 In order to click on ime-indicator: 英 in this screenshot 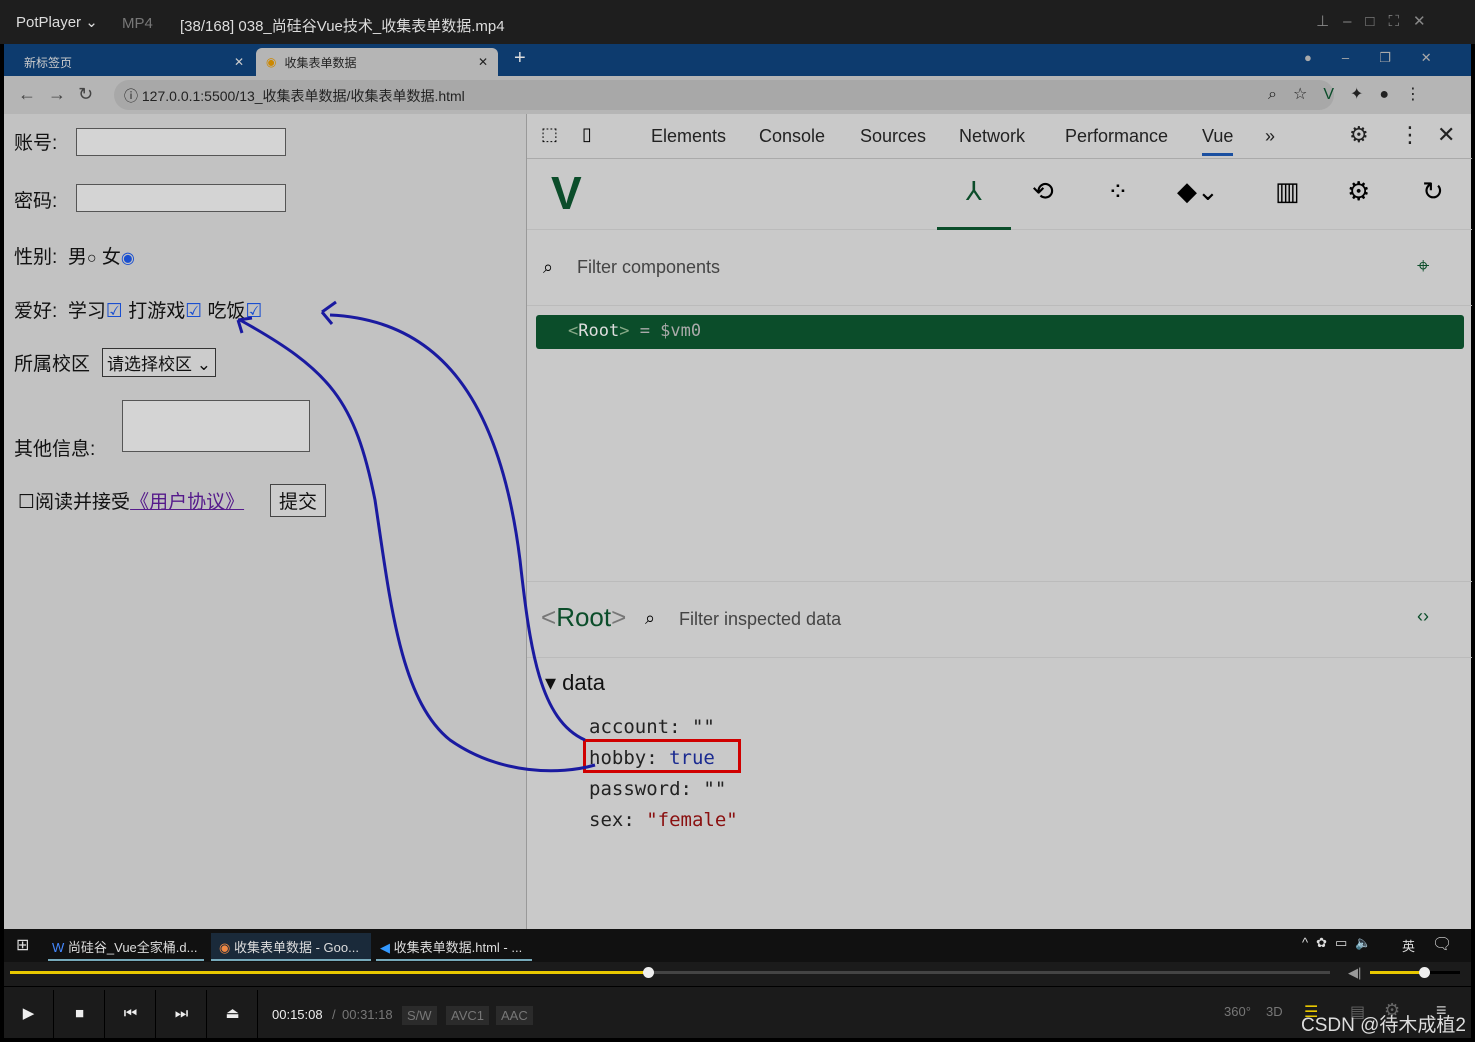, I will do `click(1408, 945)`.